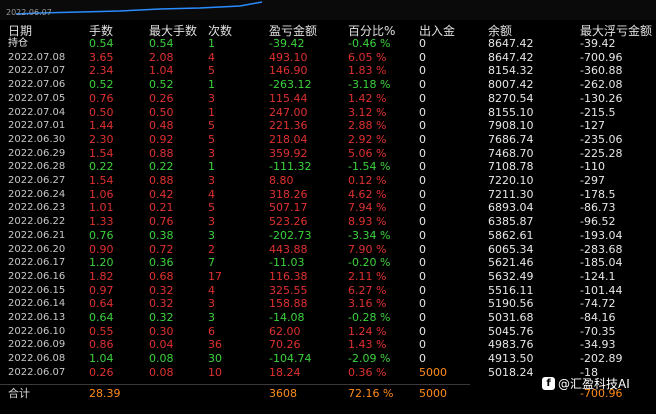  I want to click on cell-max-lots: 0.72, so click(161, 249).